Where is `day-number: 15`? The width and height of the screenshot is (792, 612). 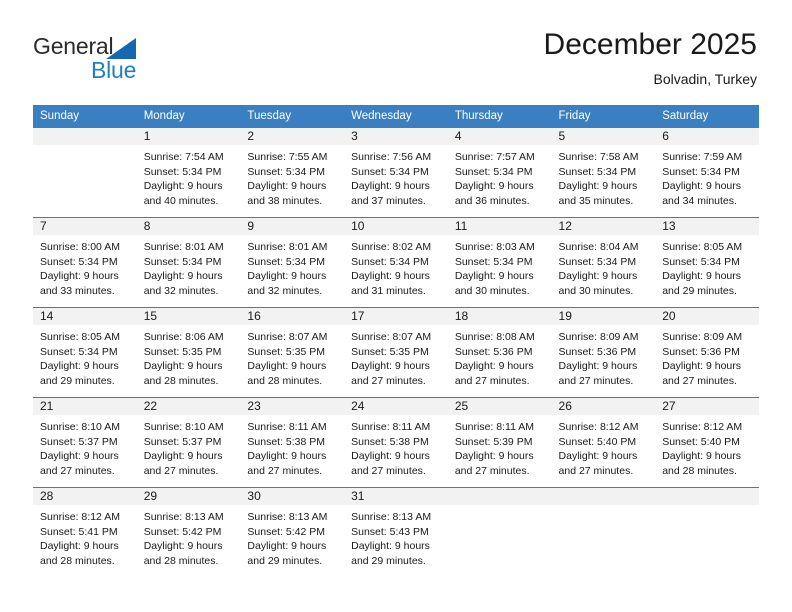 day-number: 15 is located at coordinates (188, 316).